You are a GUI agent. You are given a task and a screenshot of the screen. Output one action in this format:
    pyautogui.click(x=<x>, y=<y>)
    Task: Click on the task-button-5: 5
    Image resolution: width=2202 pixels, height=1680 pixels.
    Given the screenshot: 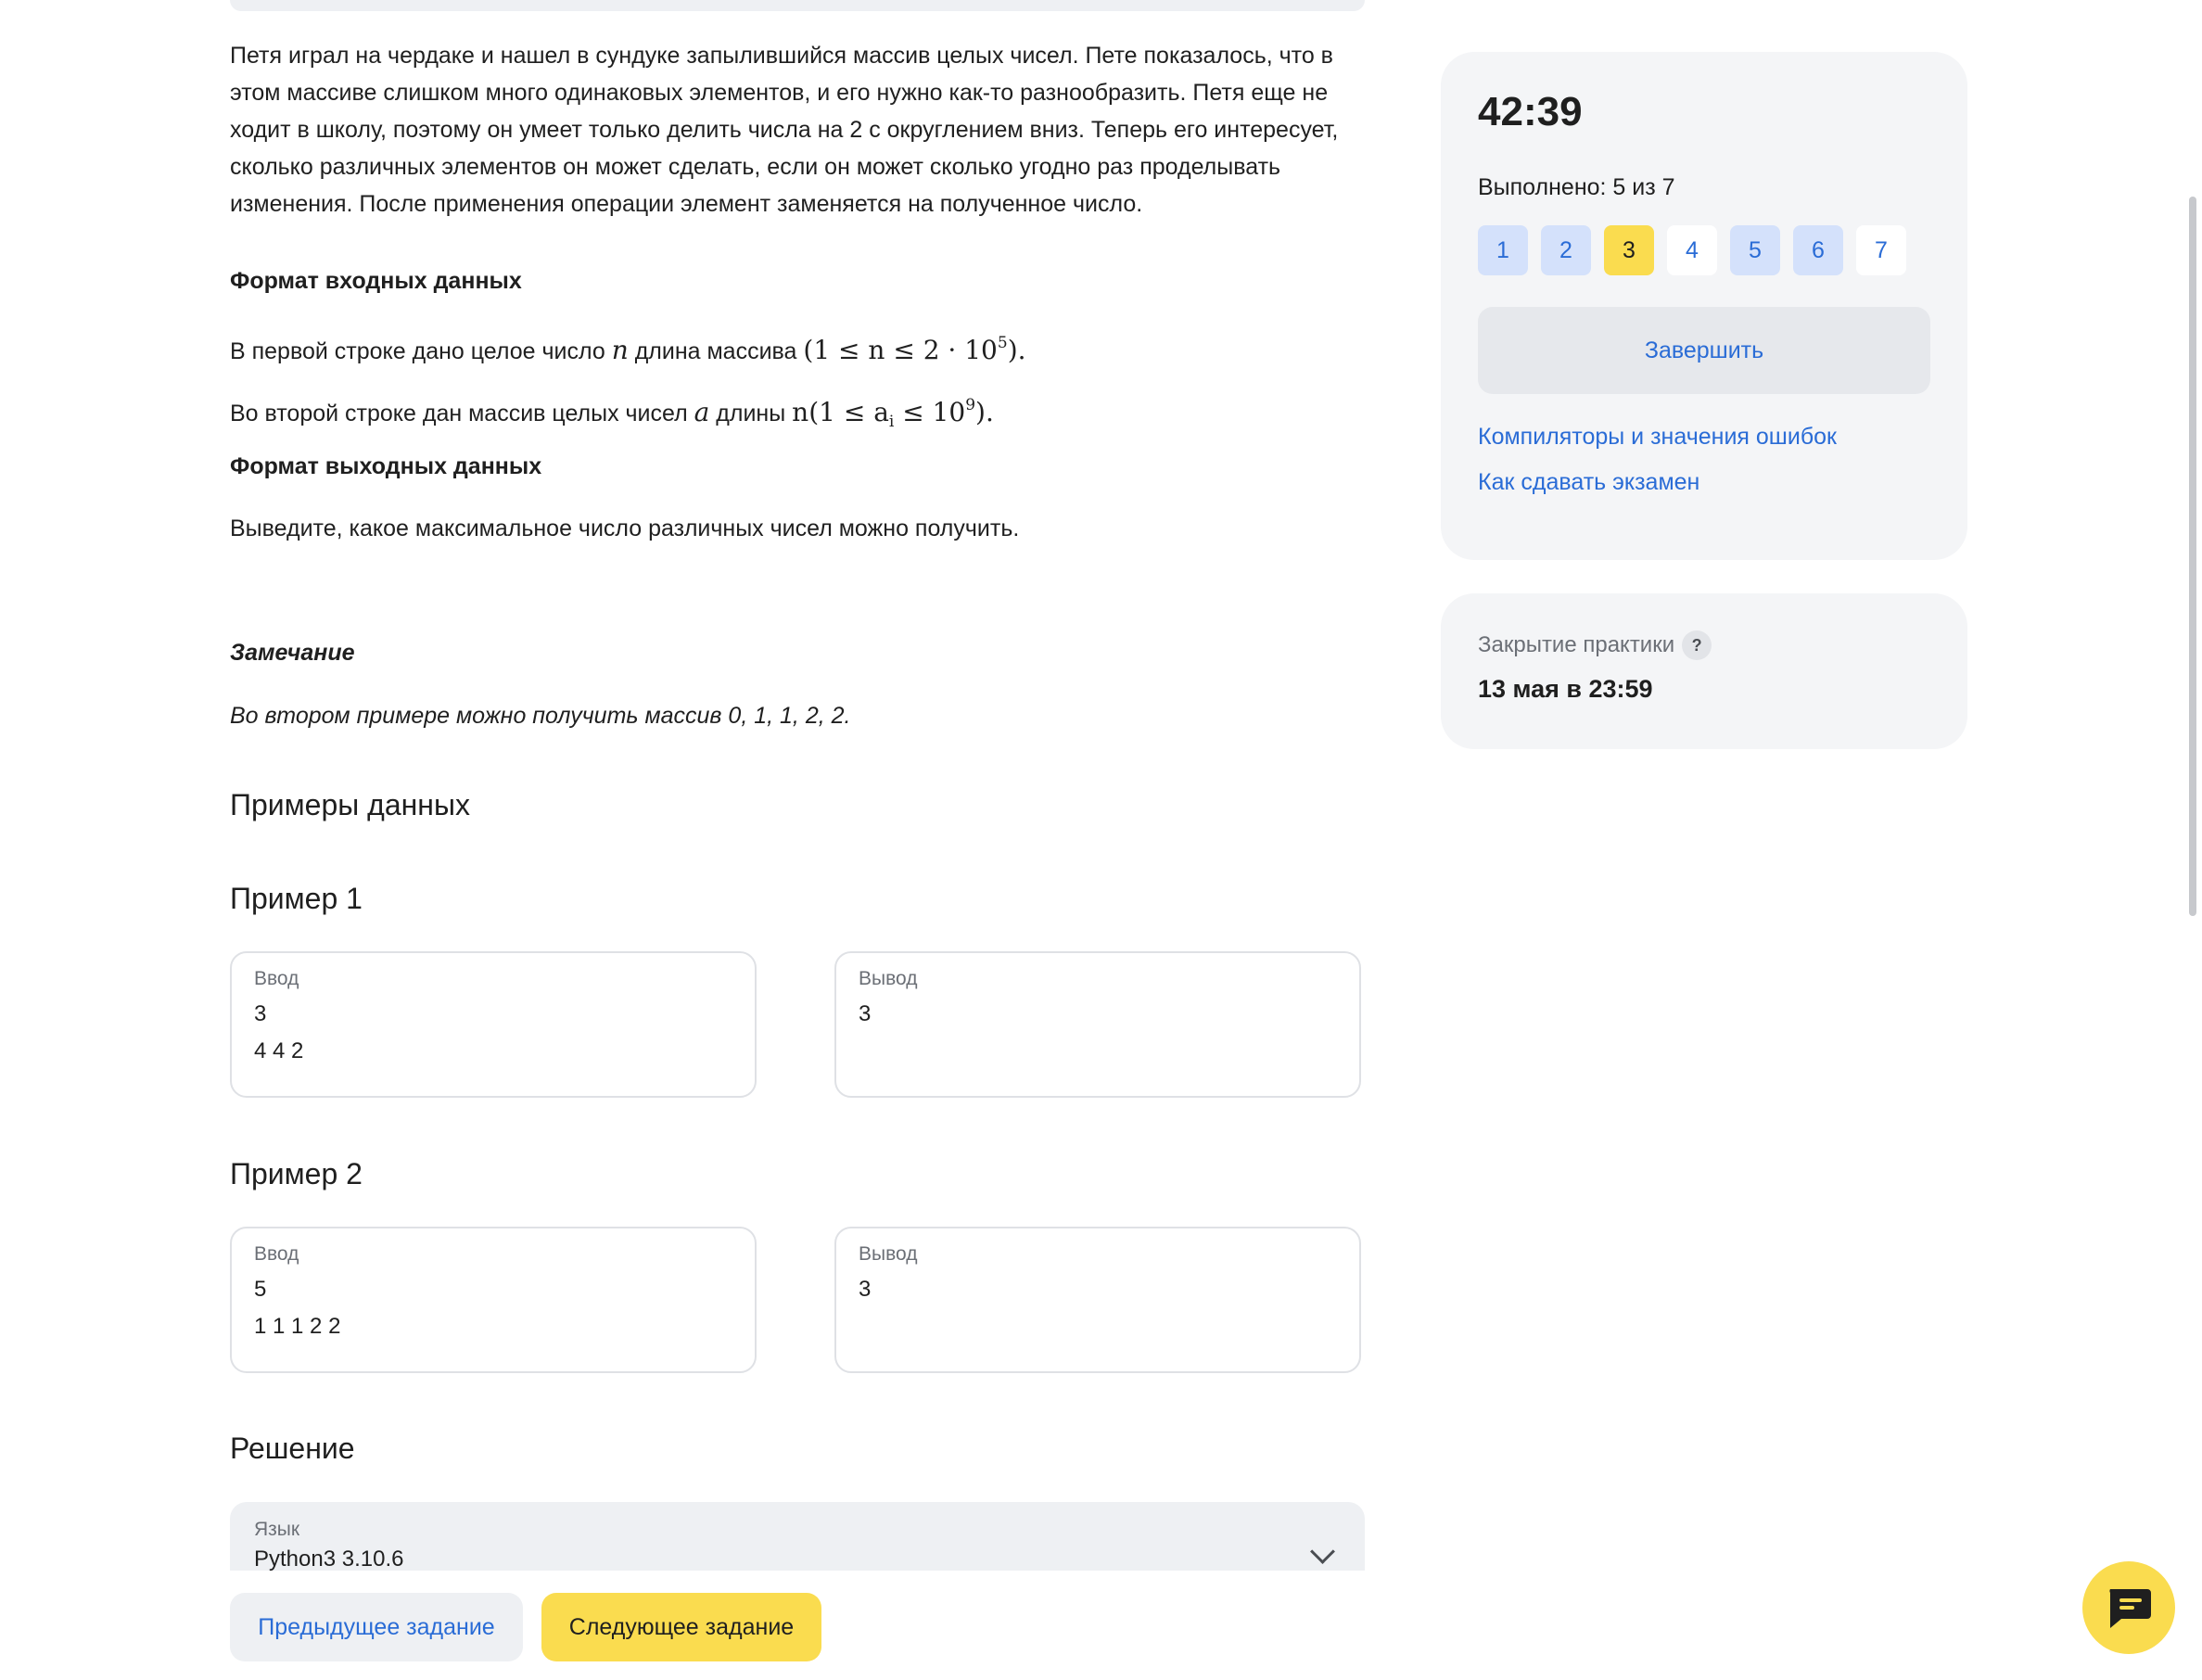 What is the action you would take?
    pyautogui.click(x=1755, y=250)
    